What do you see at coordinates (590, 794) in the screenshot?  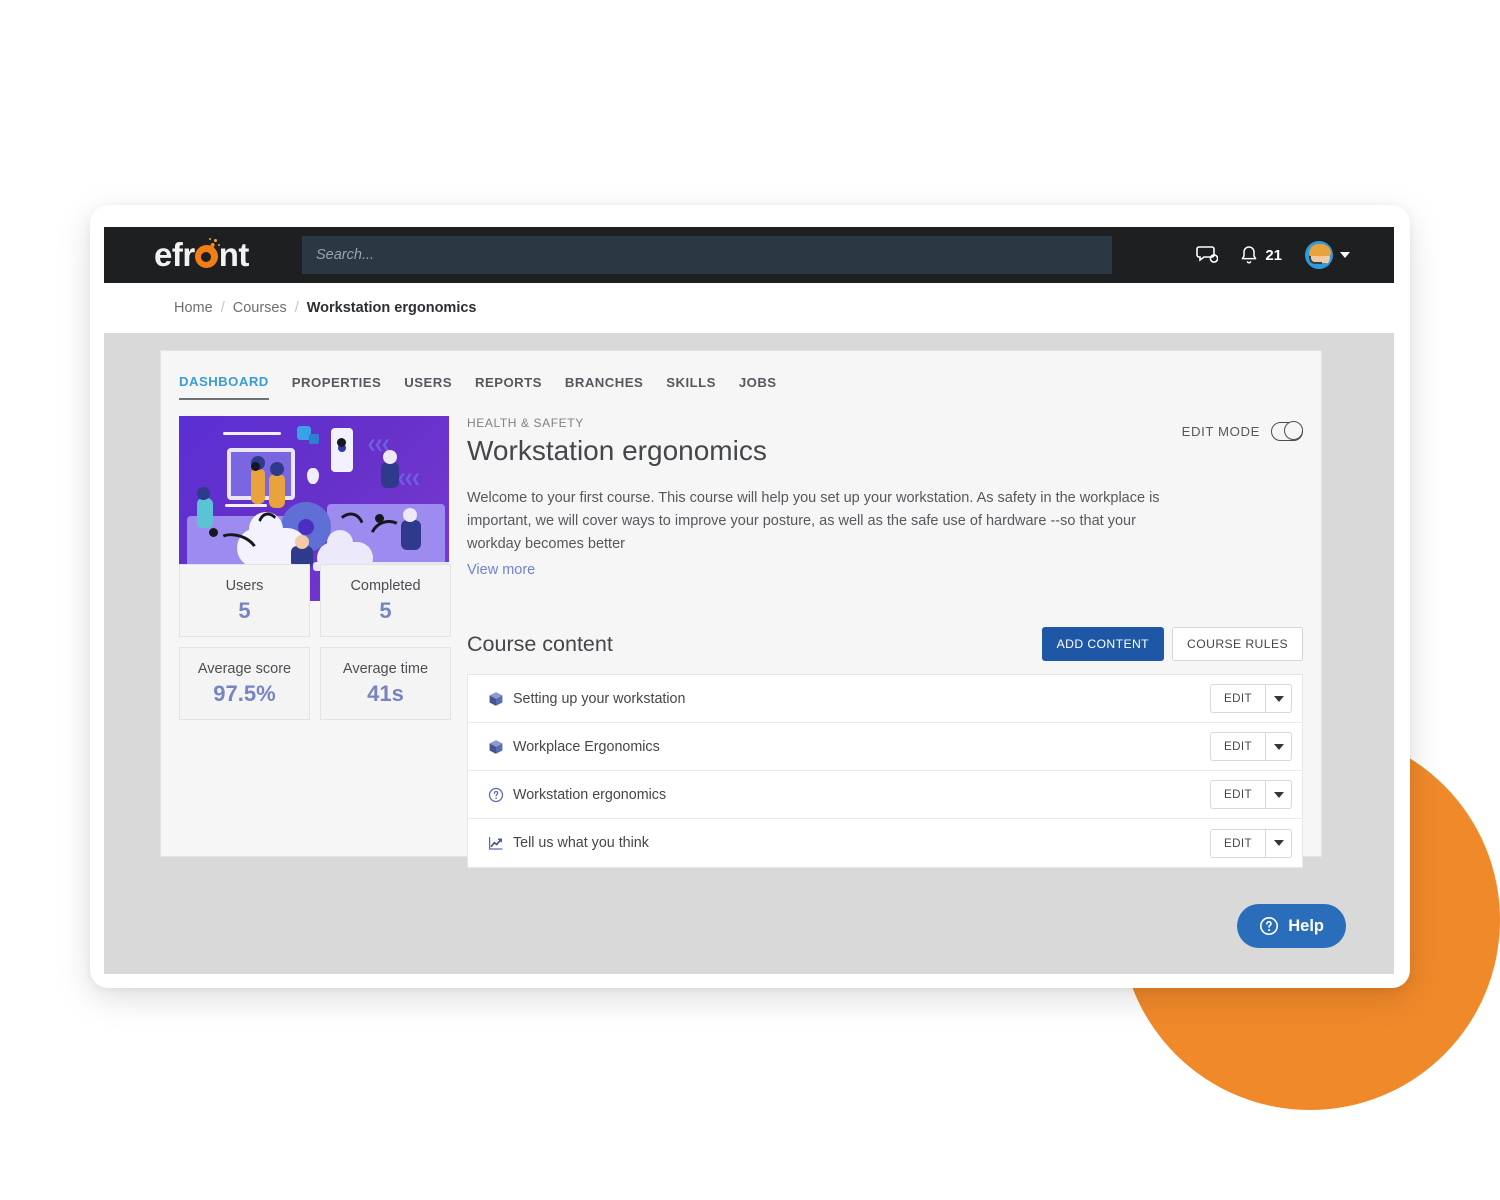 I see `content-item-label: Workstation ergonomics` at bounding box center [590, 794].